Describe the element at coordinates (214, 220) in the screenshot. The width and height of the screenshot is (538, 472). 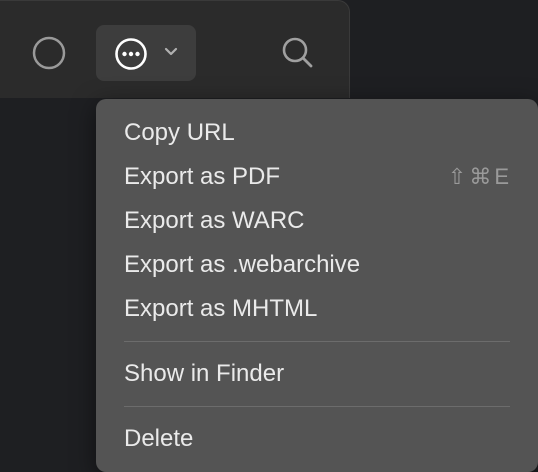
I see `menu-item-label: Export as WARC` at that location.